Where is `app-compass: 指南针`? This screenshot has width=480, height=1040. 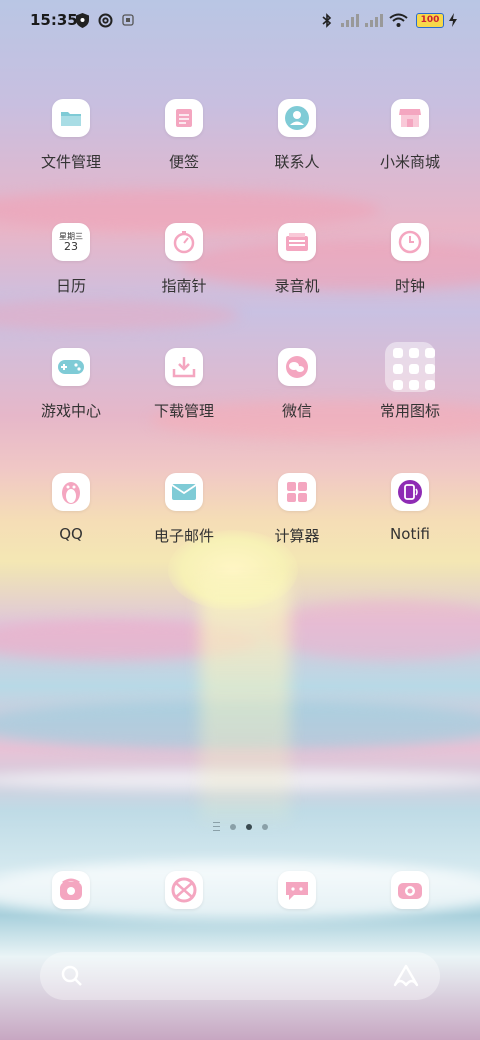
app-compass: 指南针 is located at coordinates (184, 259).